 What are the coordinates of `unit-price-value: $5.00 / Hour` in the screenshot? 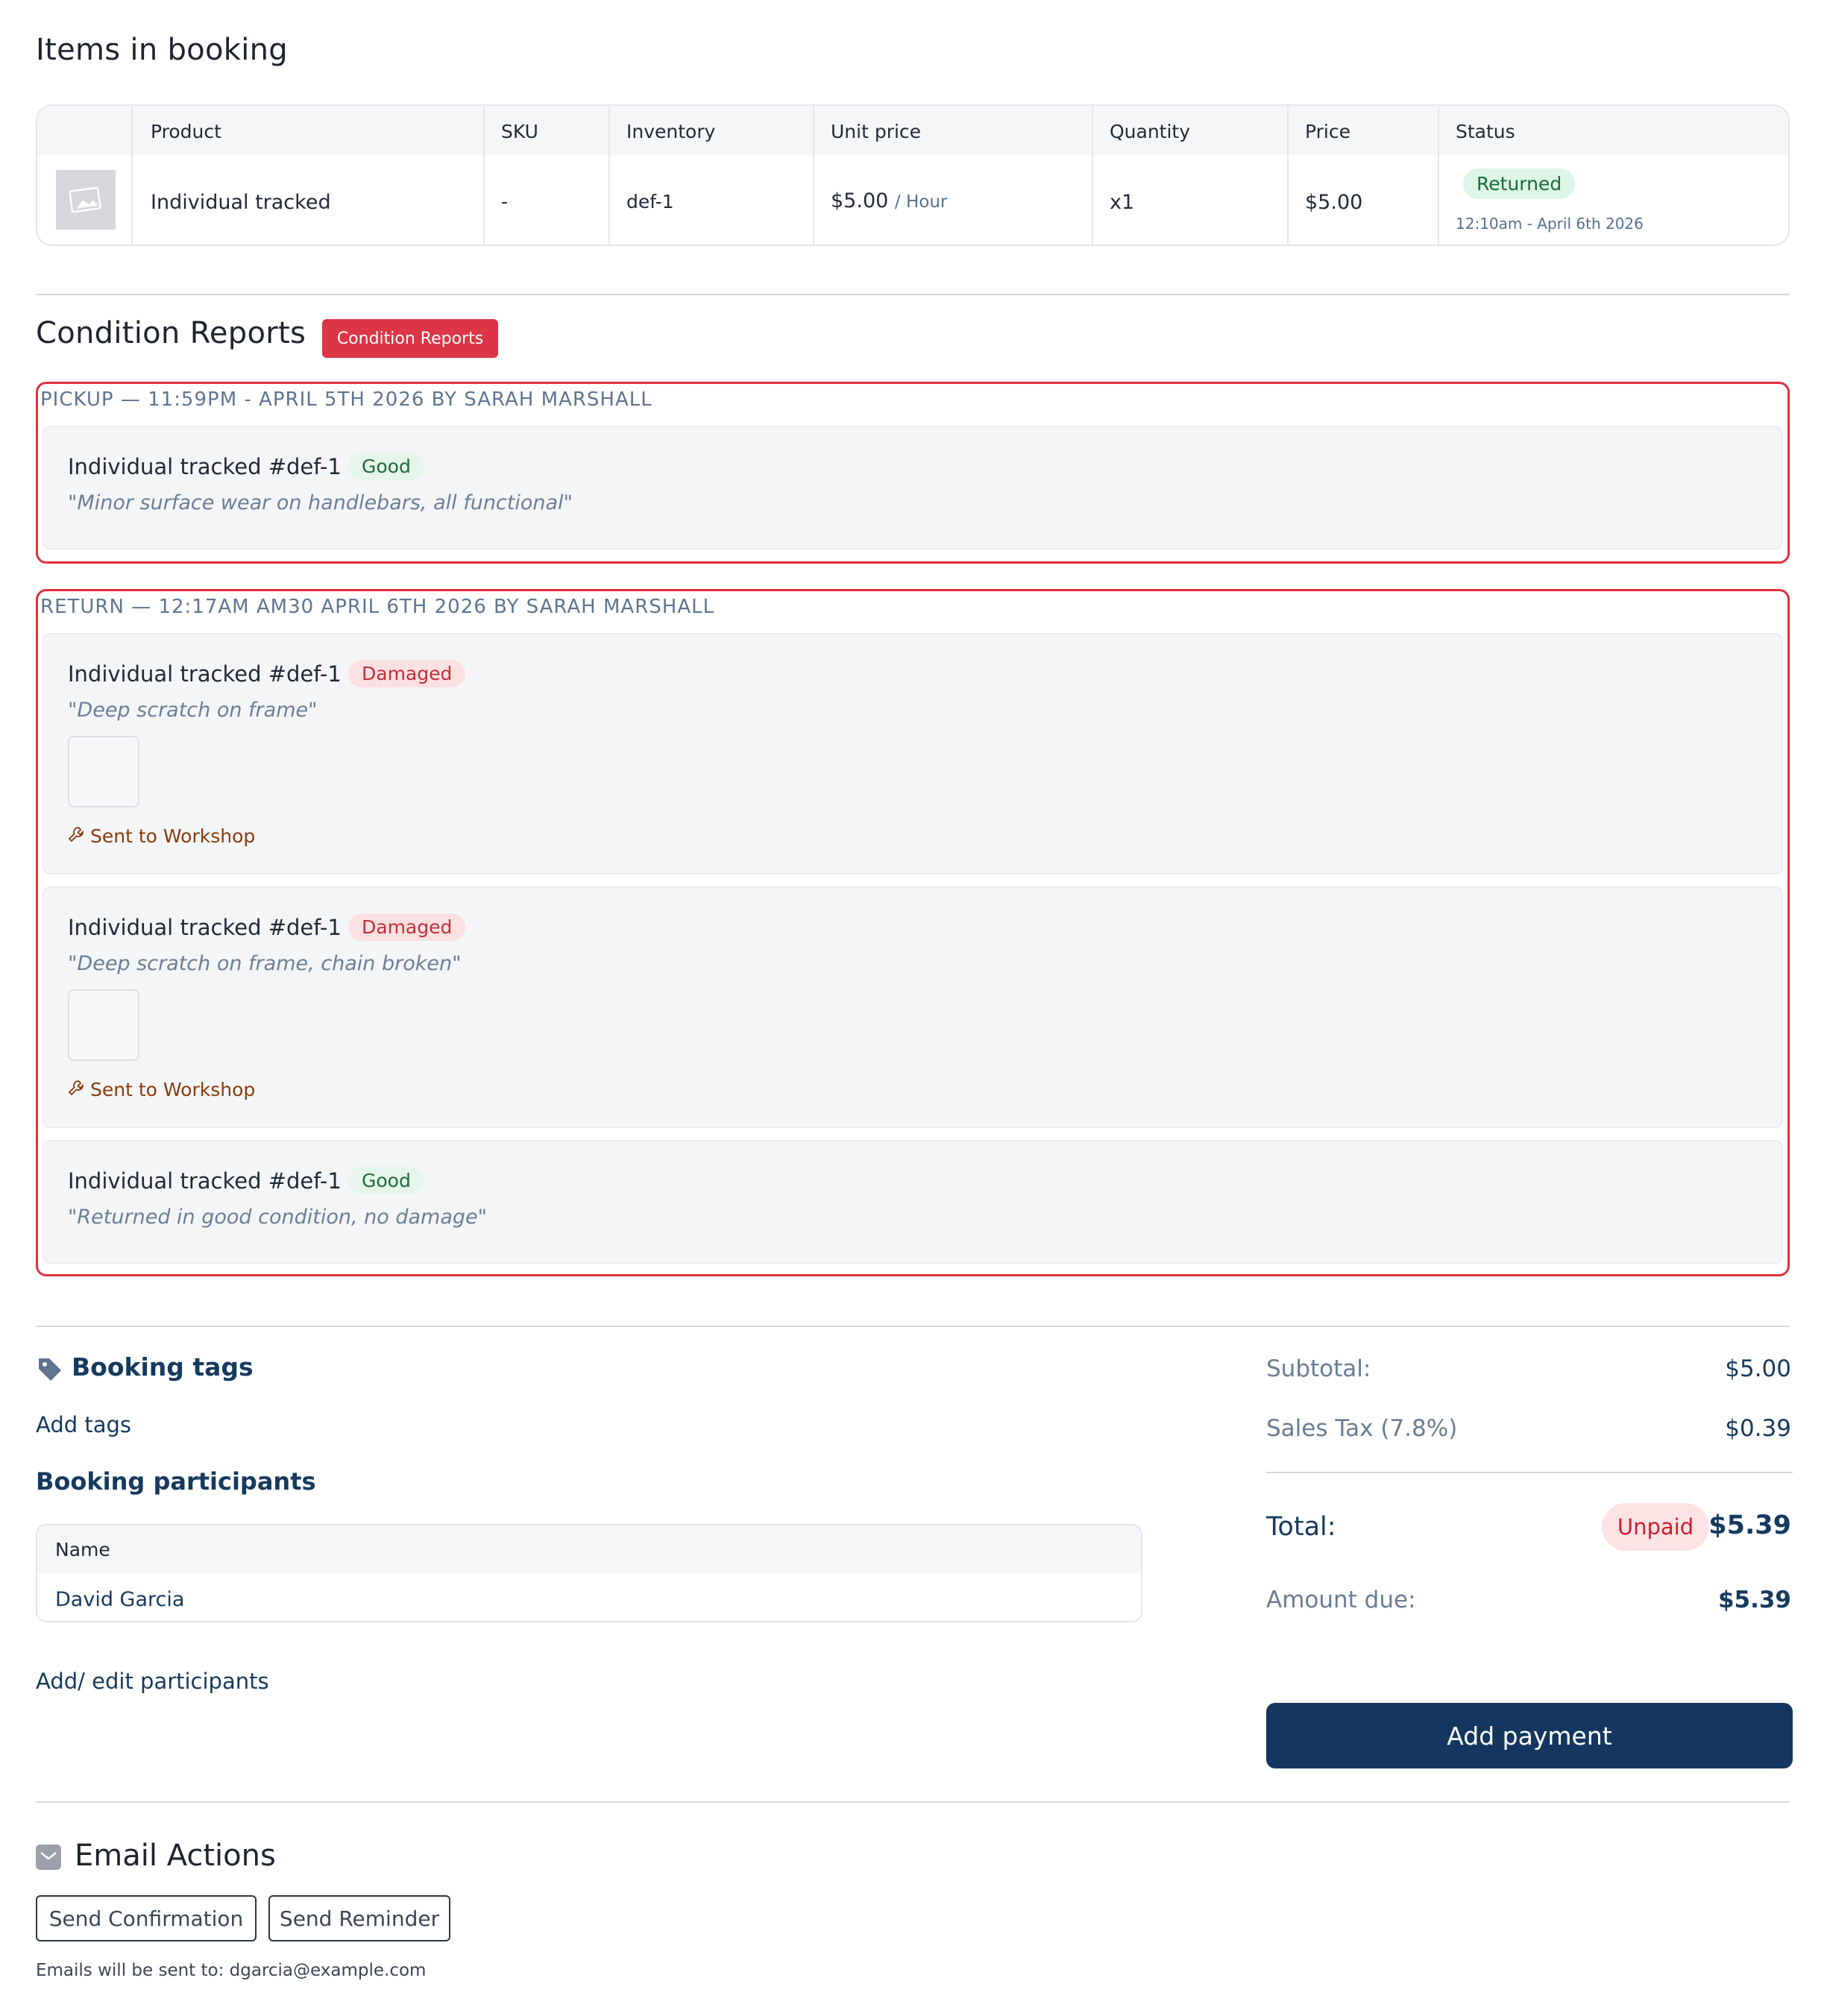 It's located at (889, 200).